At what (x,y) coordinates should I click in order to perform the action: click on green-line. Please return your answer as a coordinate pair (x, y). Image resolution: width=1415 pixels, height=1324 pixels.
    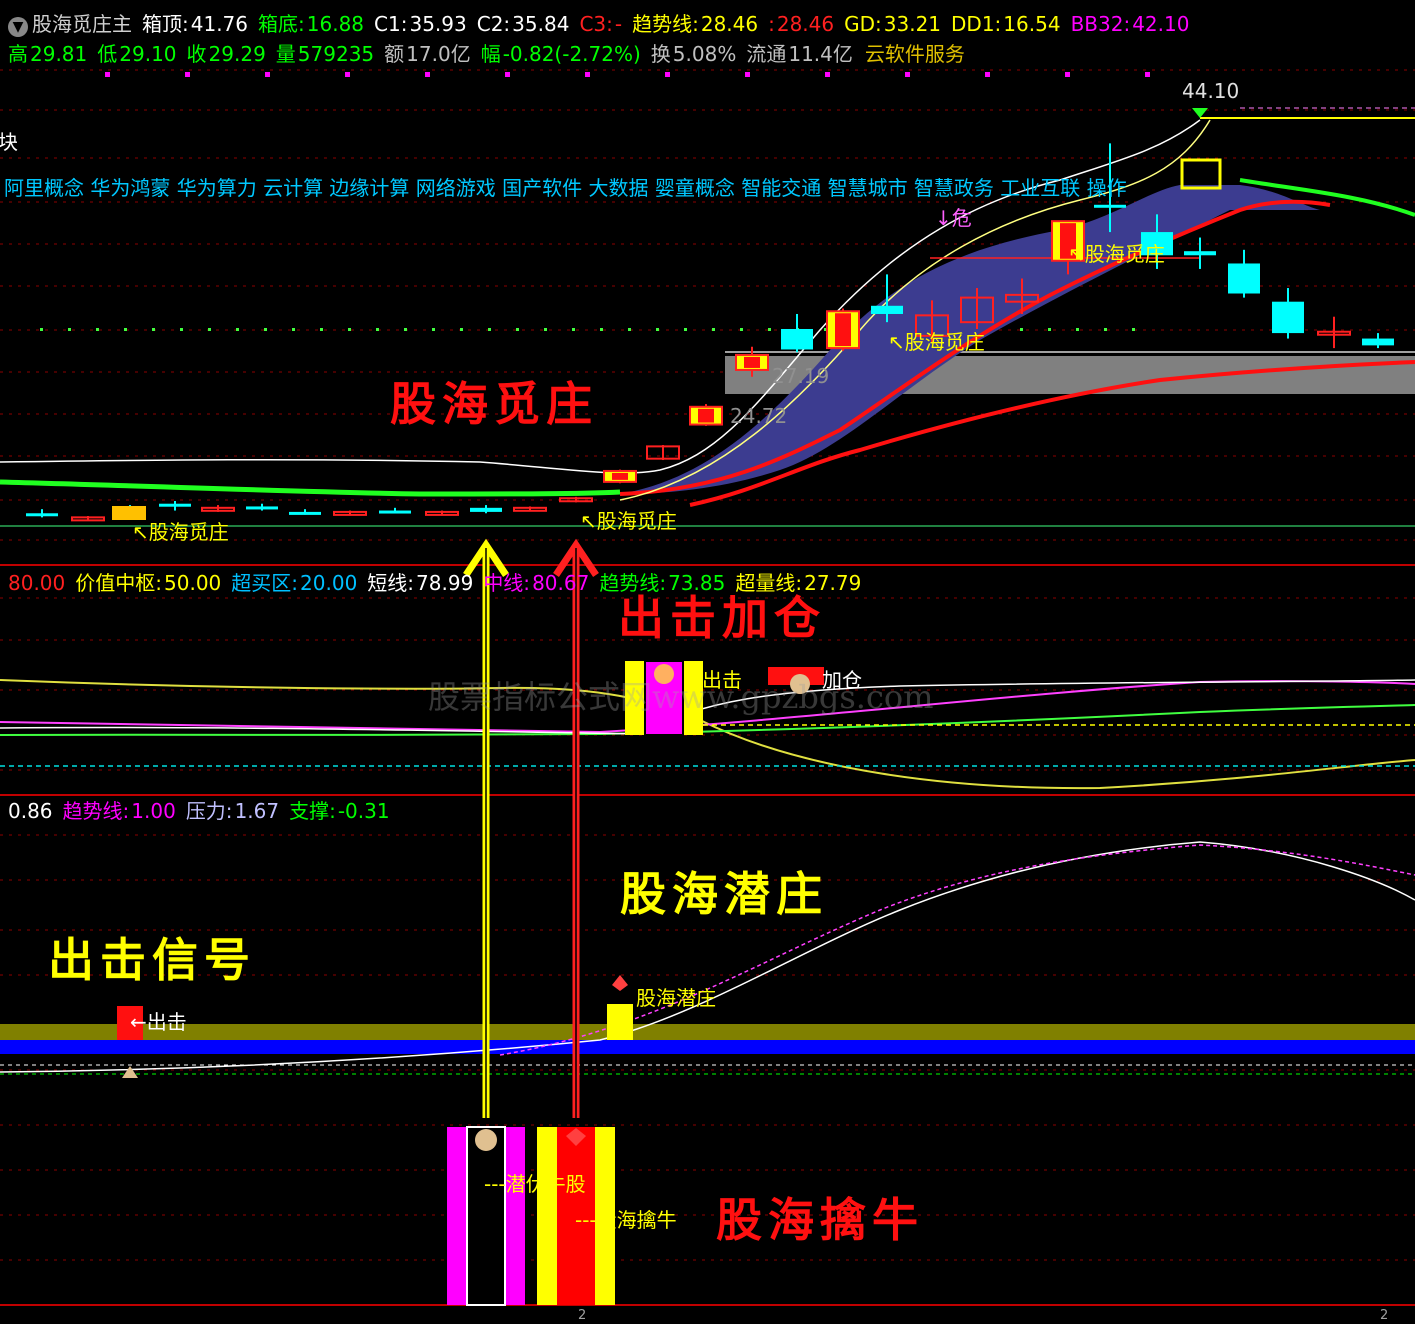
    Looking at the image, I should click on (310, 488).